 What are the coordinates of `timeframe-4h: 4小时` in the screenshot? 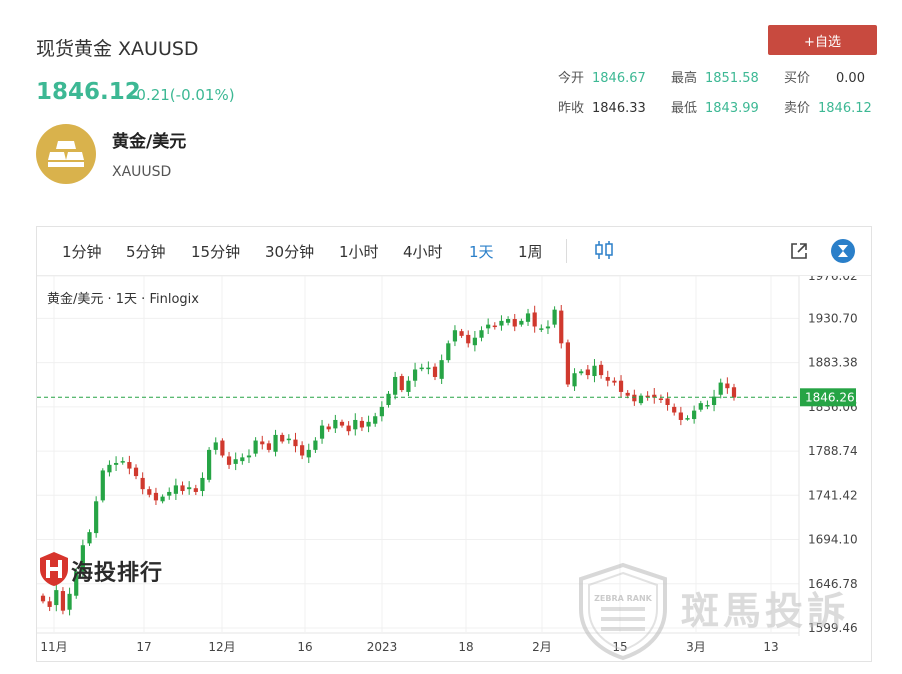 It's located at (423, 251).